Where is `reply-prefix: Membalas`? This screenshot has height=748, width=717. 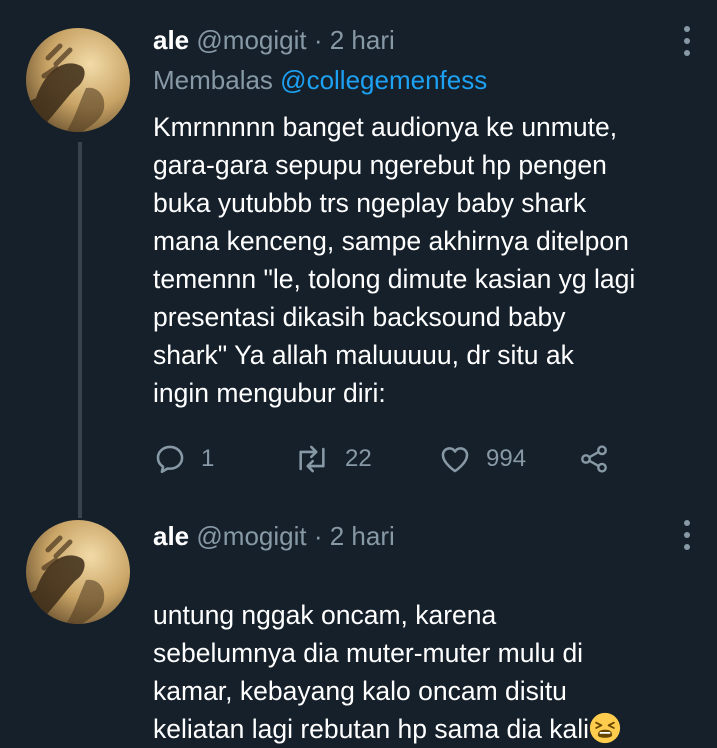
reply-prefix: Membalas is located at coordinates (213, 80).